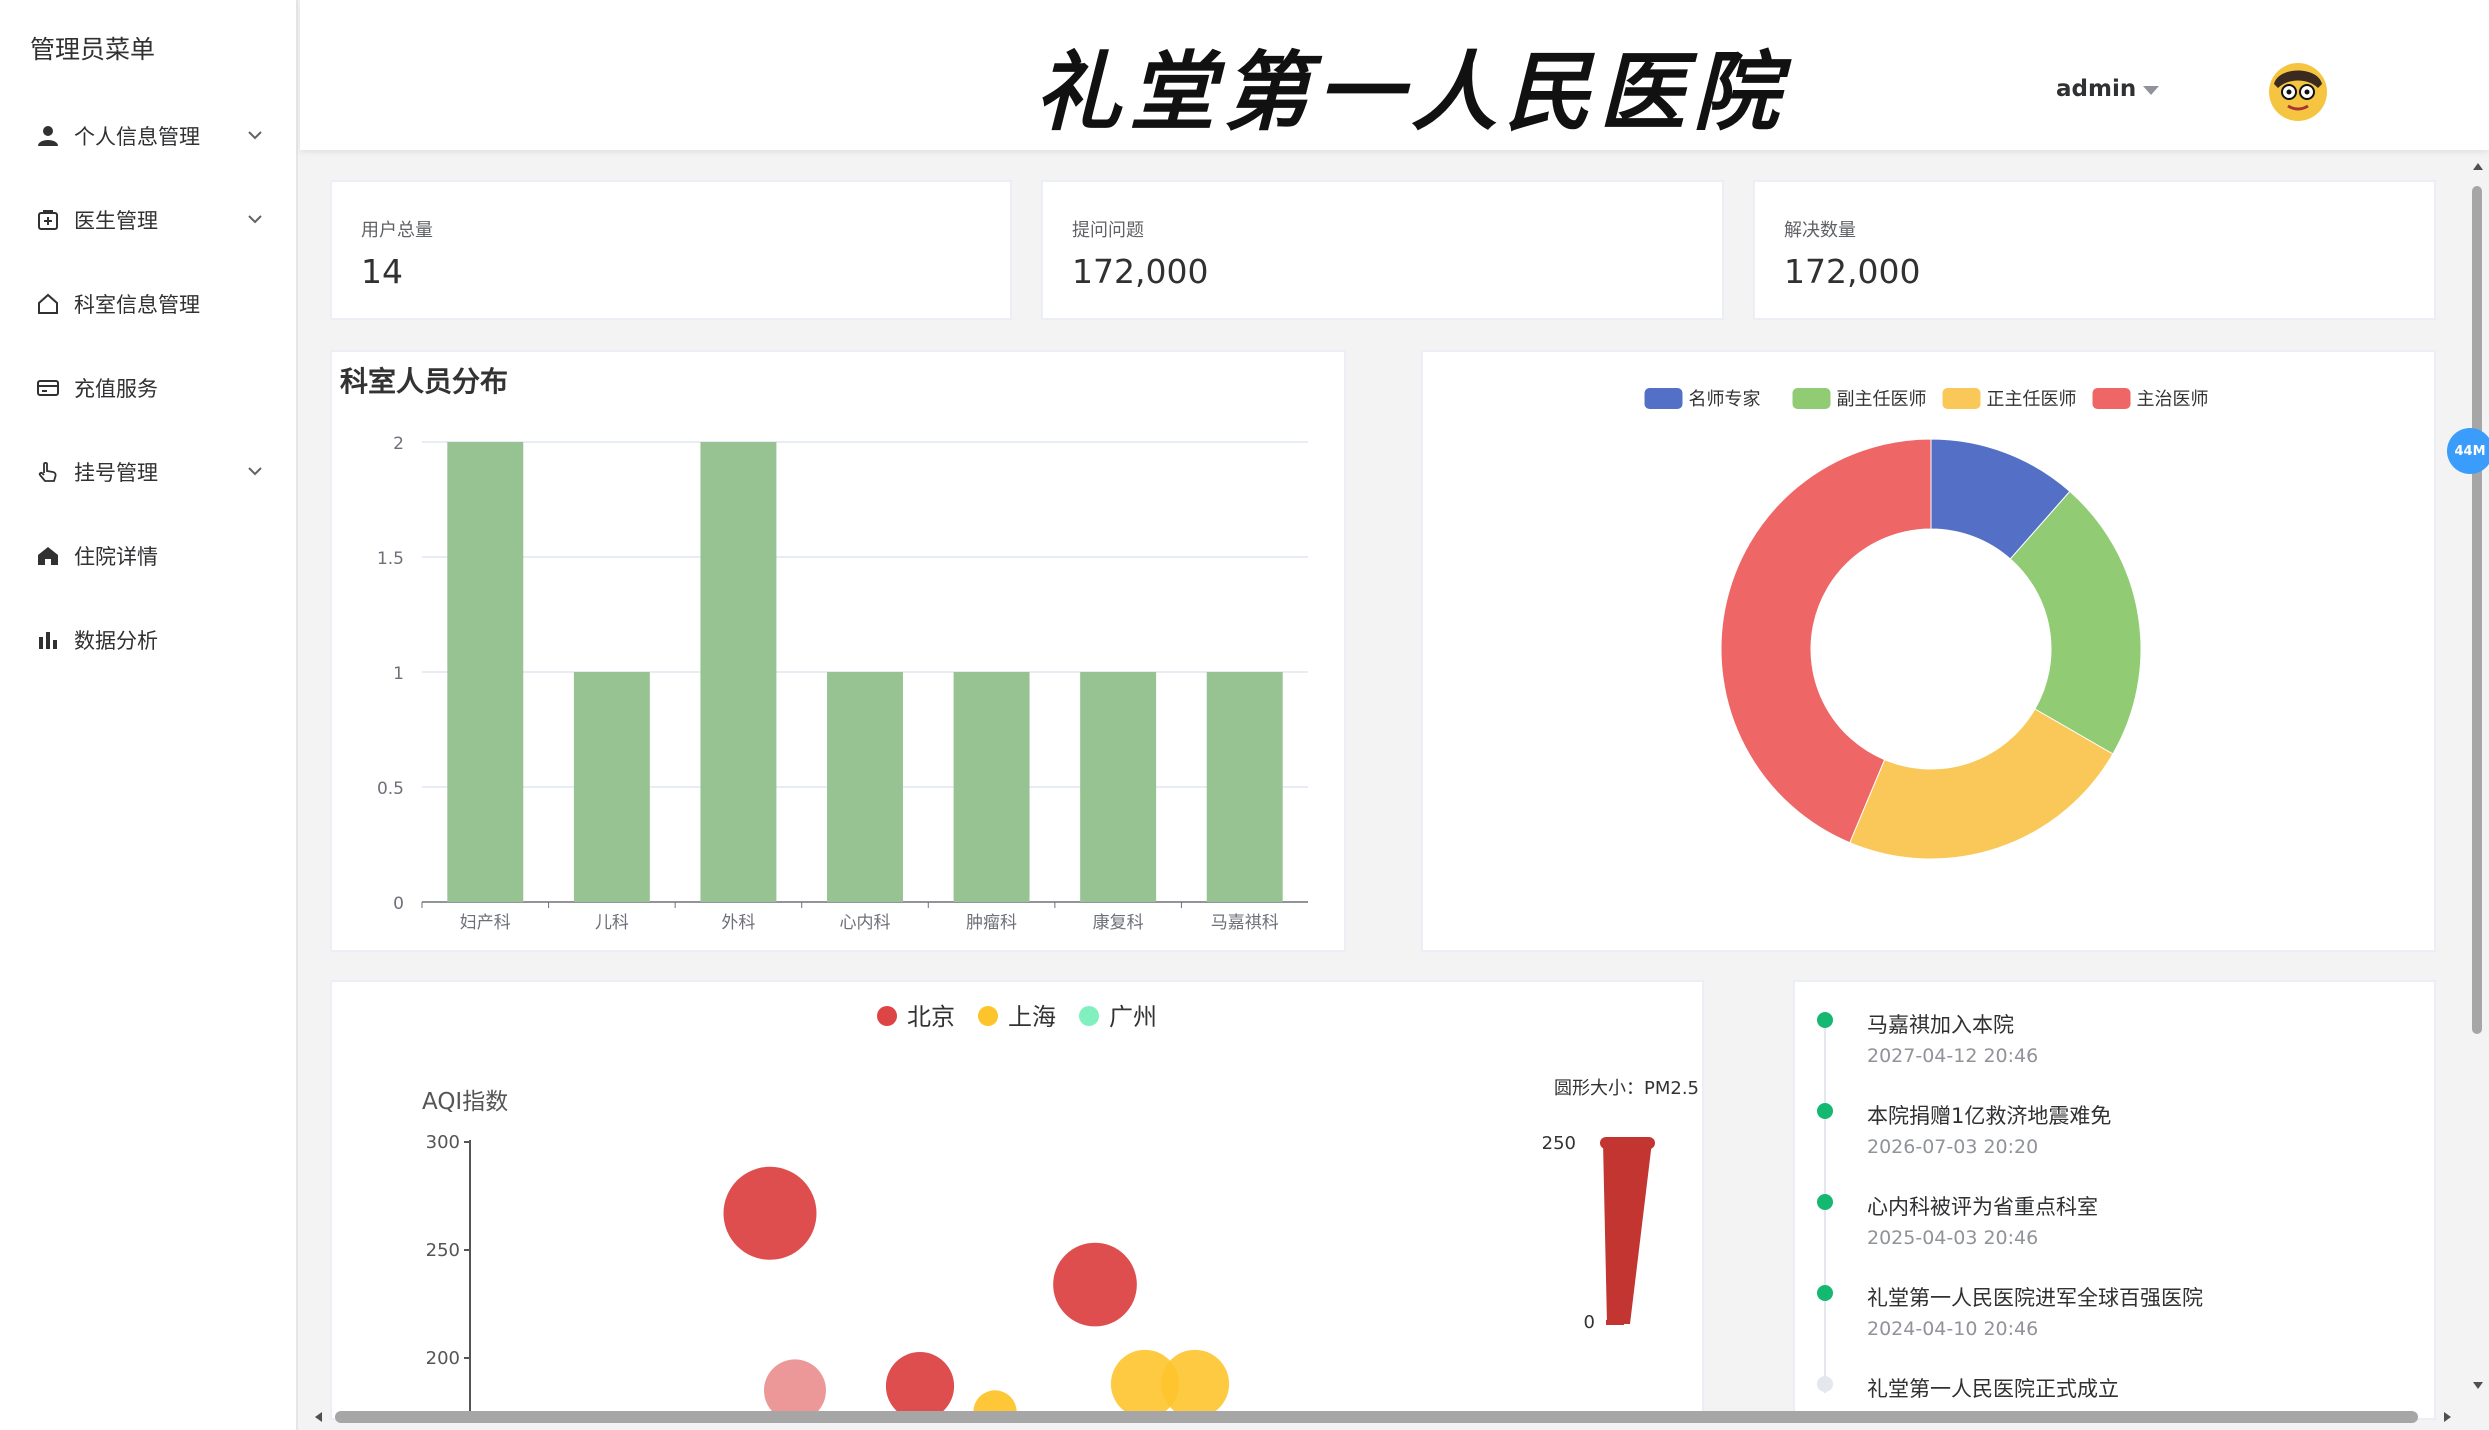  I want to click on x-tick-label: 外科, so click(738, 923).